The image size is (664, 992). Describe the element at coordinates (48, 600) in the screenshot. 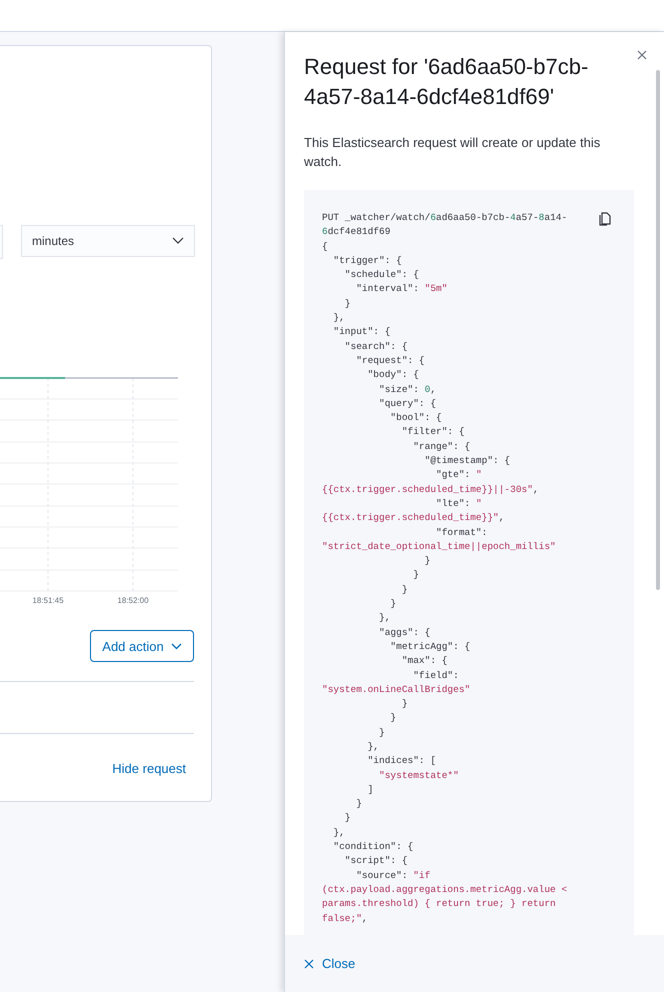

I see `axis-tick-label: 18:51:45` at that location.